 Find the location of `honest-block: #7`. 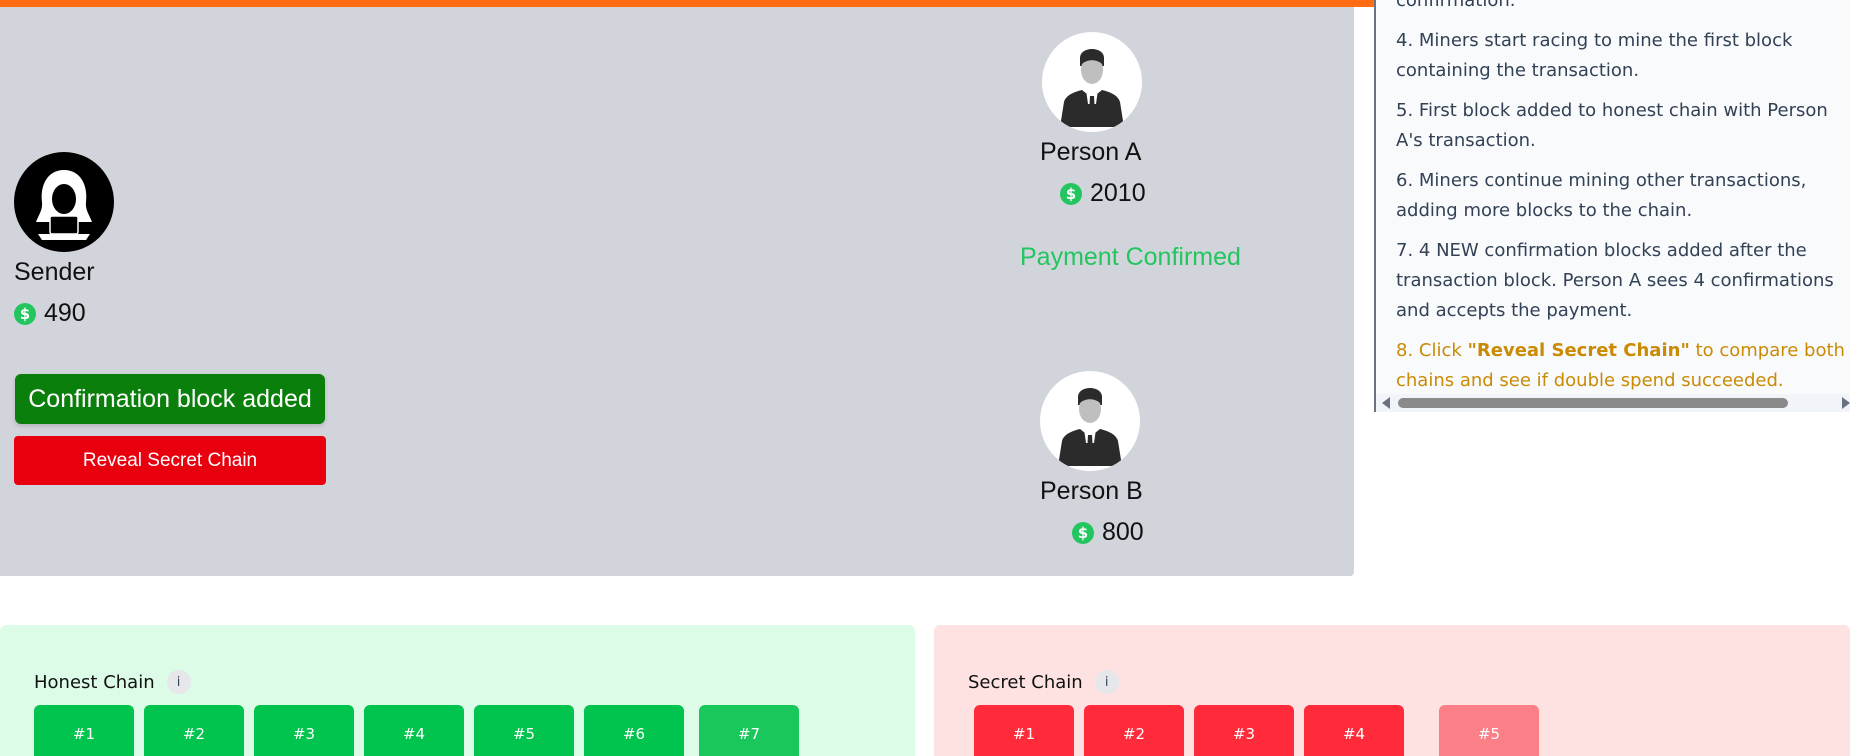

honest-block: #7 is located at coordinates (749, 730).